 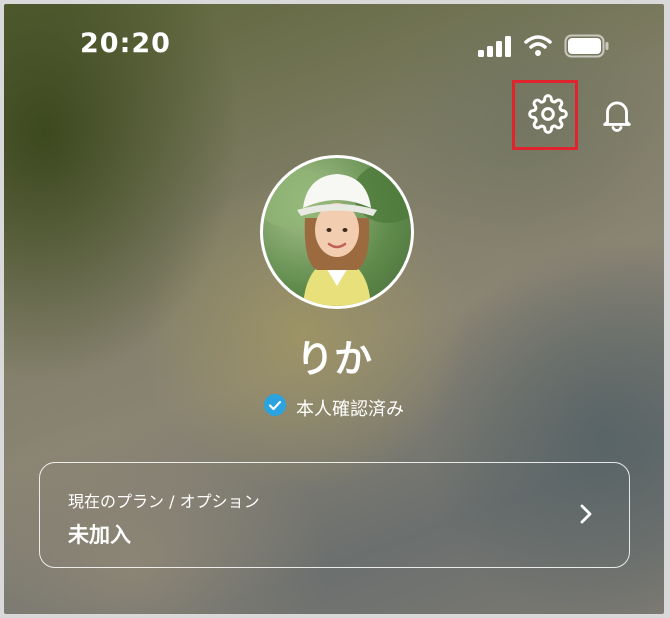 I want to click on plan-value: 未加入, so click(x=99, y=535).